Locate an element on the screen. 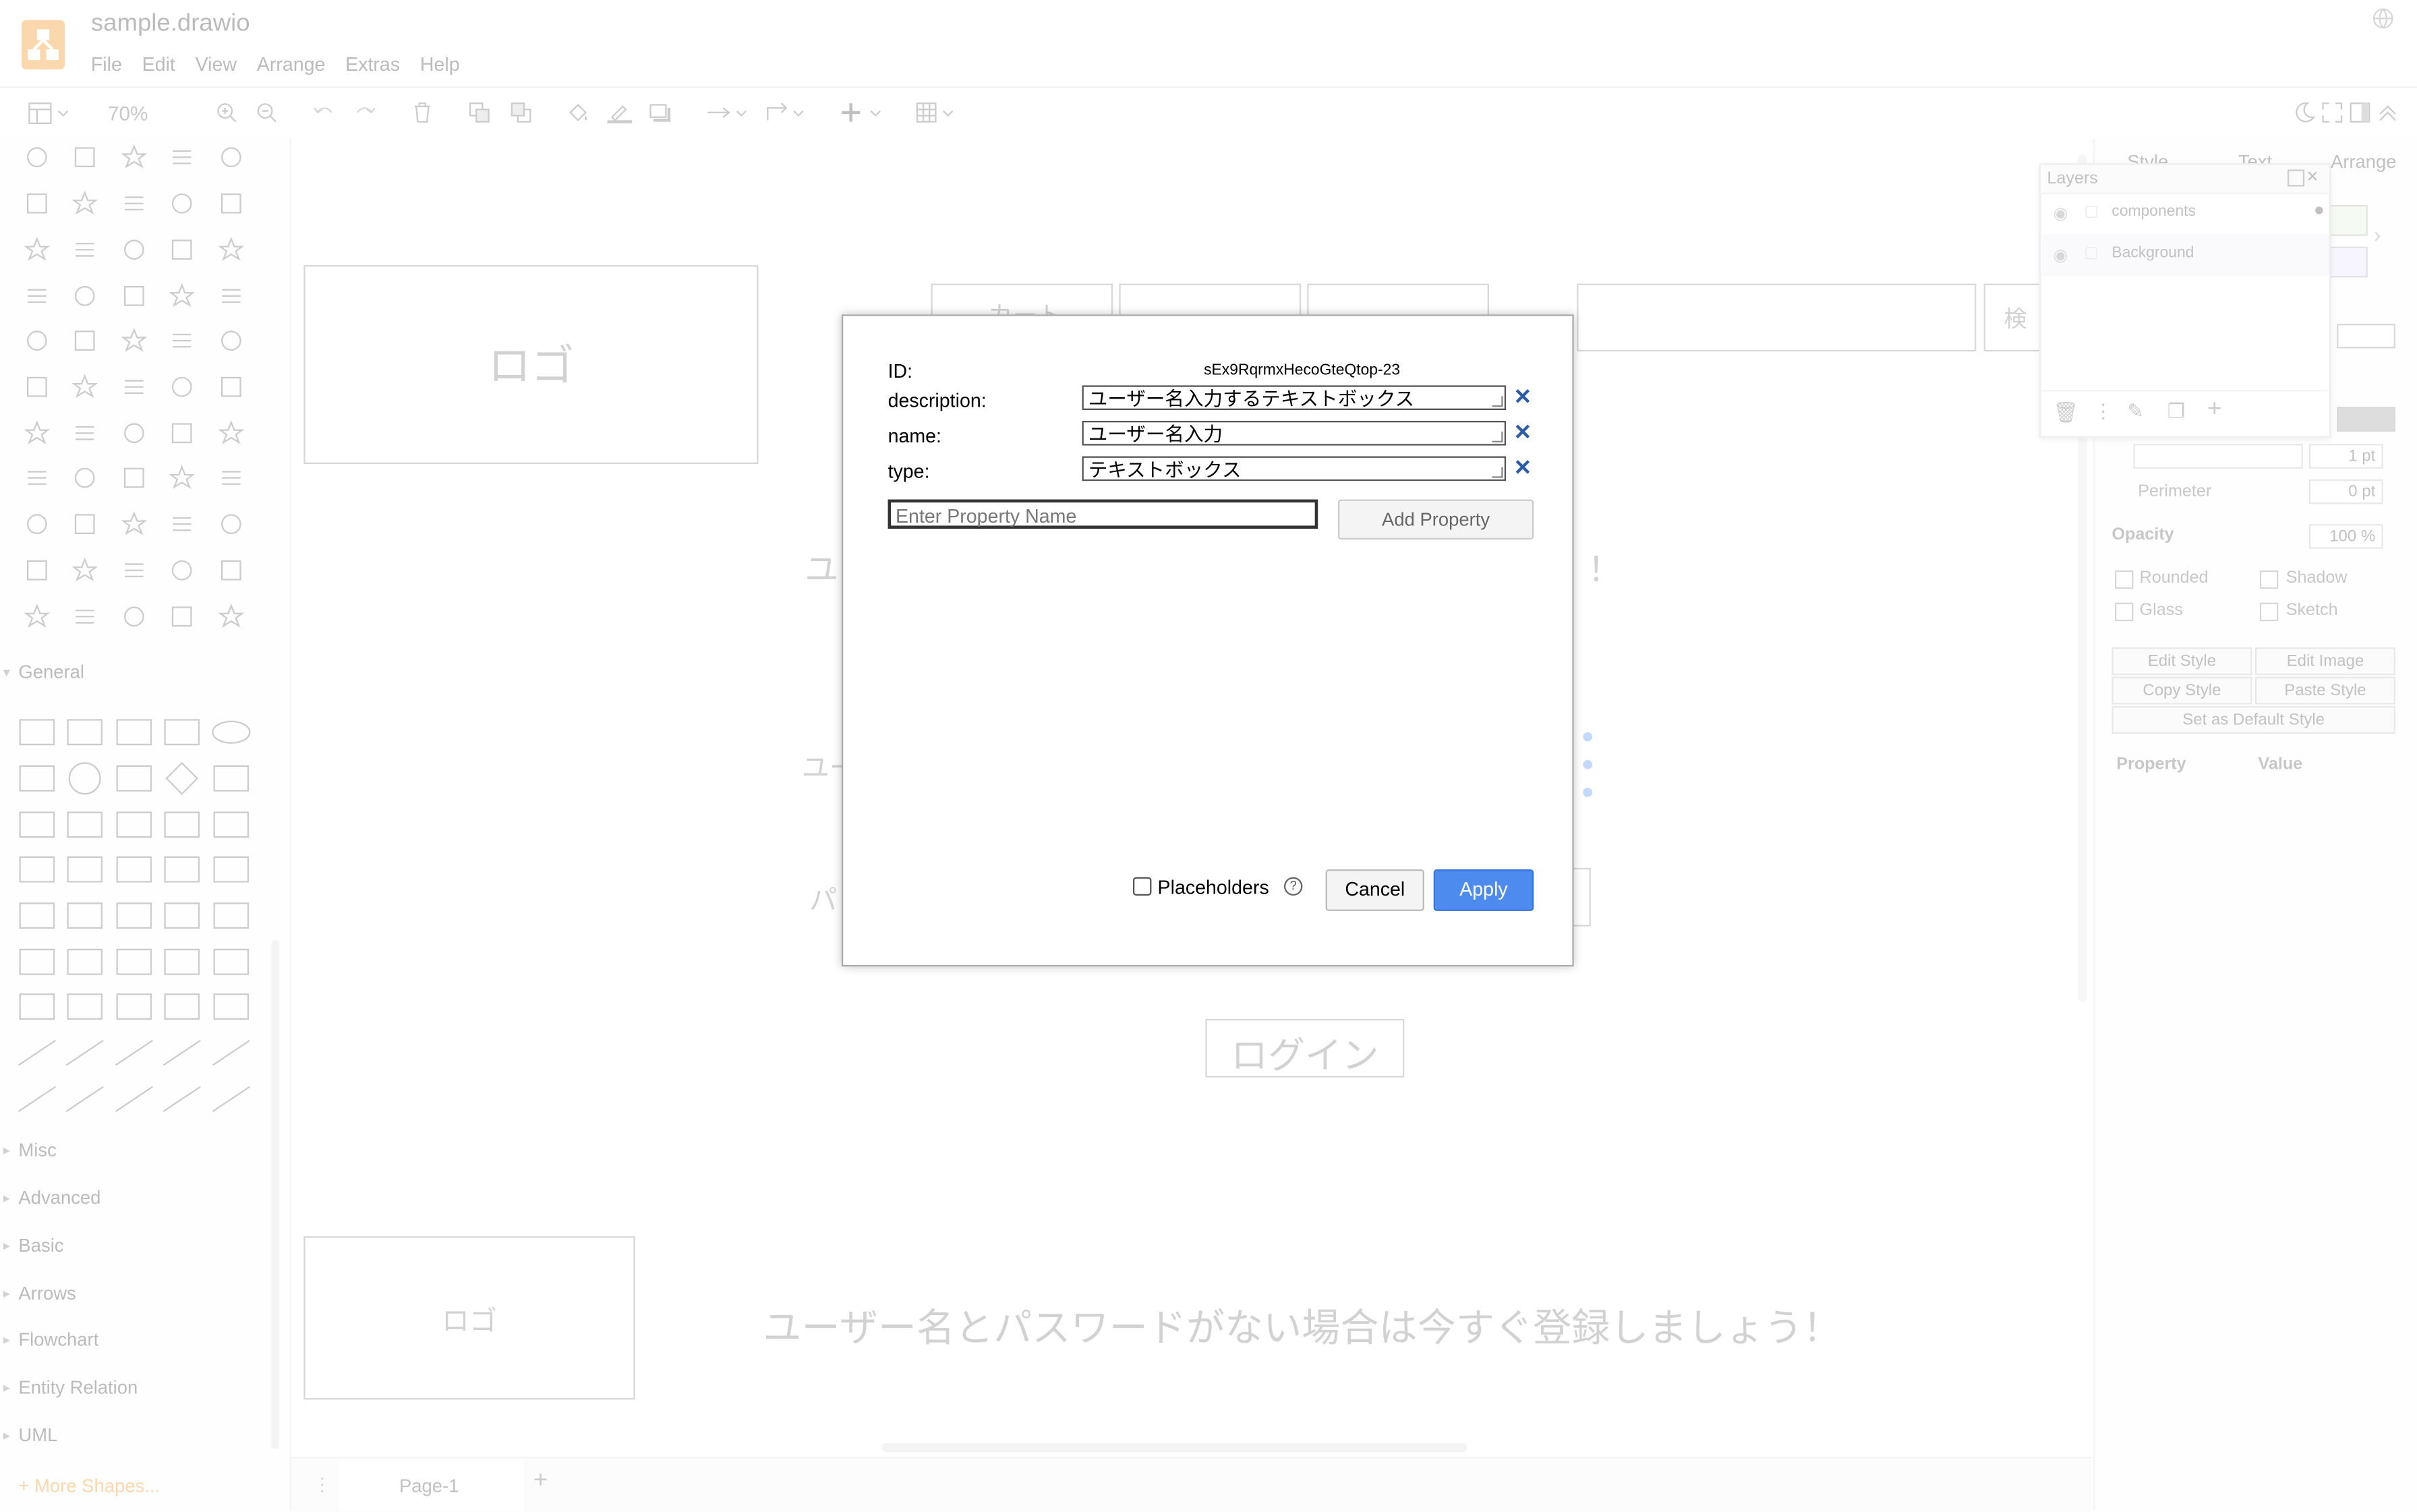 The image size is (2417, 1512). zoom-level: 70% is located at coordinates (128, 114).